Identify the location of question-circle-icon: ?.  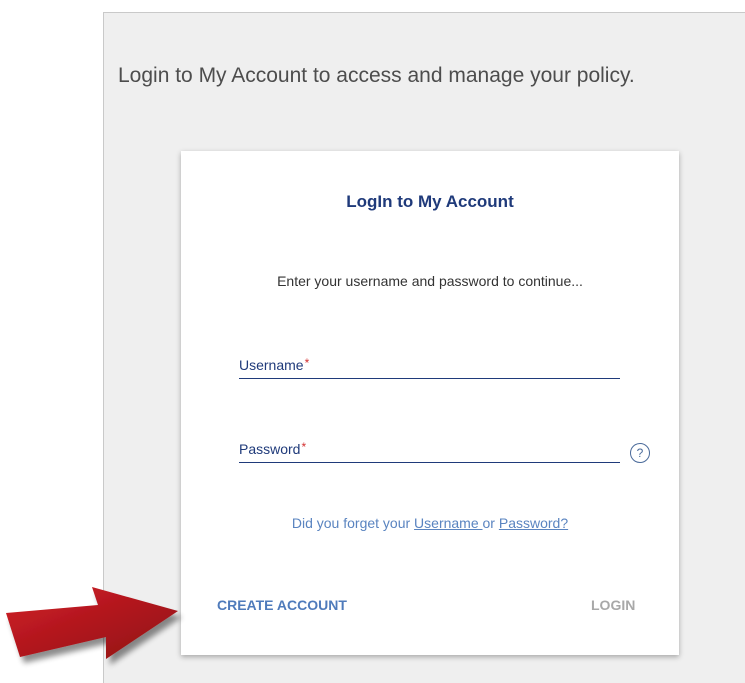
(640, 453).